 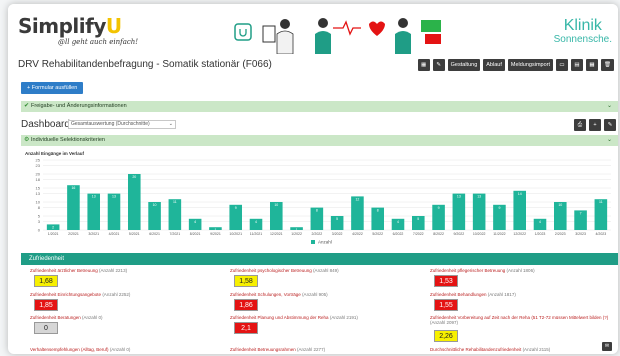 What do you see at coordinates (343, 317) in the screenshot?
I see `metric-count: (Anzahl 2191)` at bounding box center [343, 317].